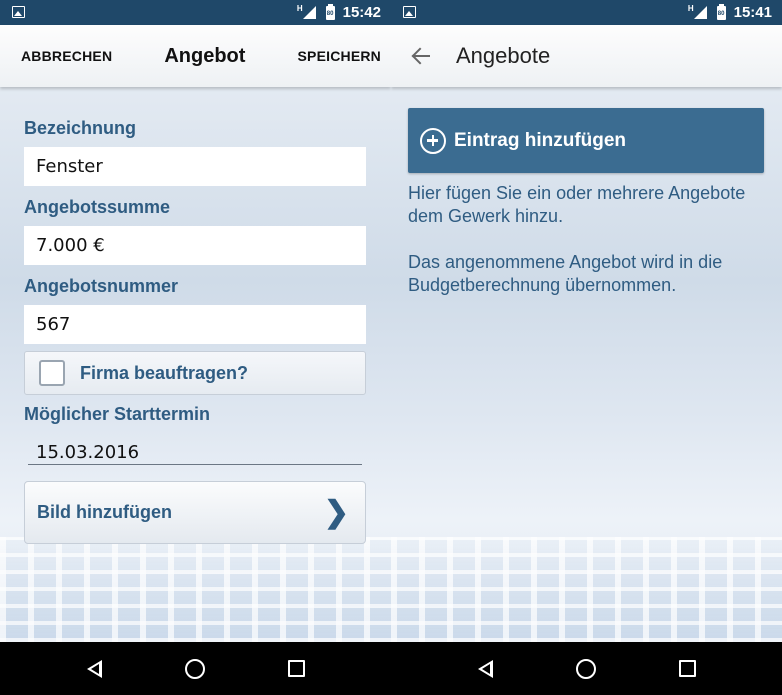 The width and height of the screenshot is (782, 695). I want to click on back-arrow-icon, so click(422, 56).